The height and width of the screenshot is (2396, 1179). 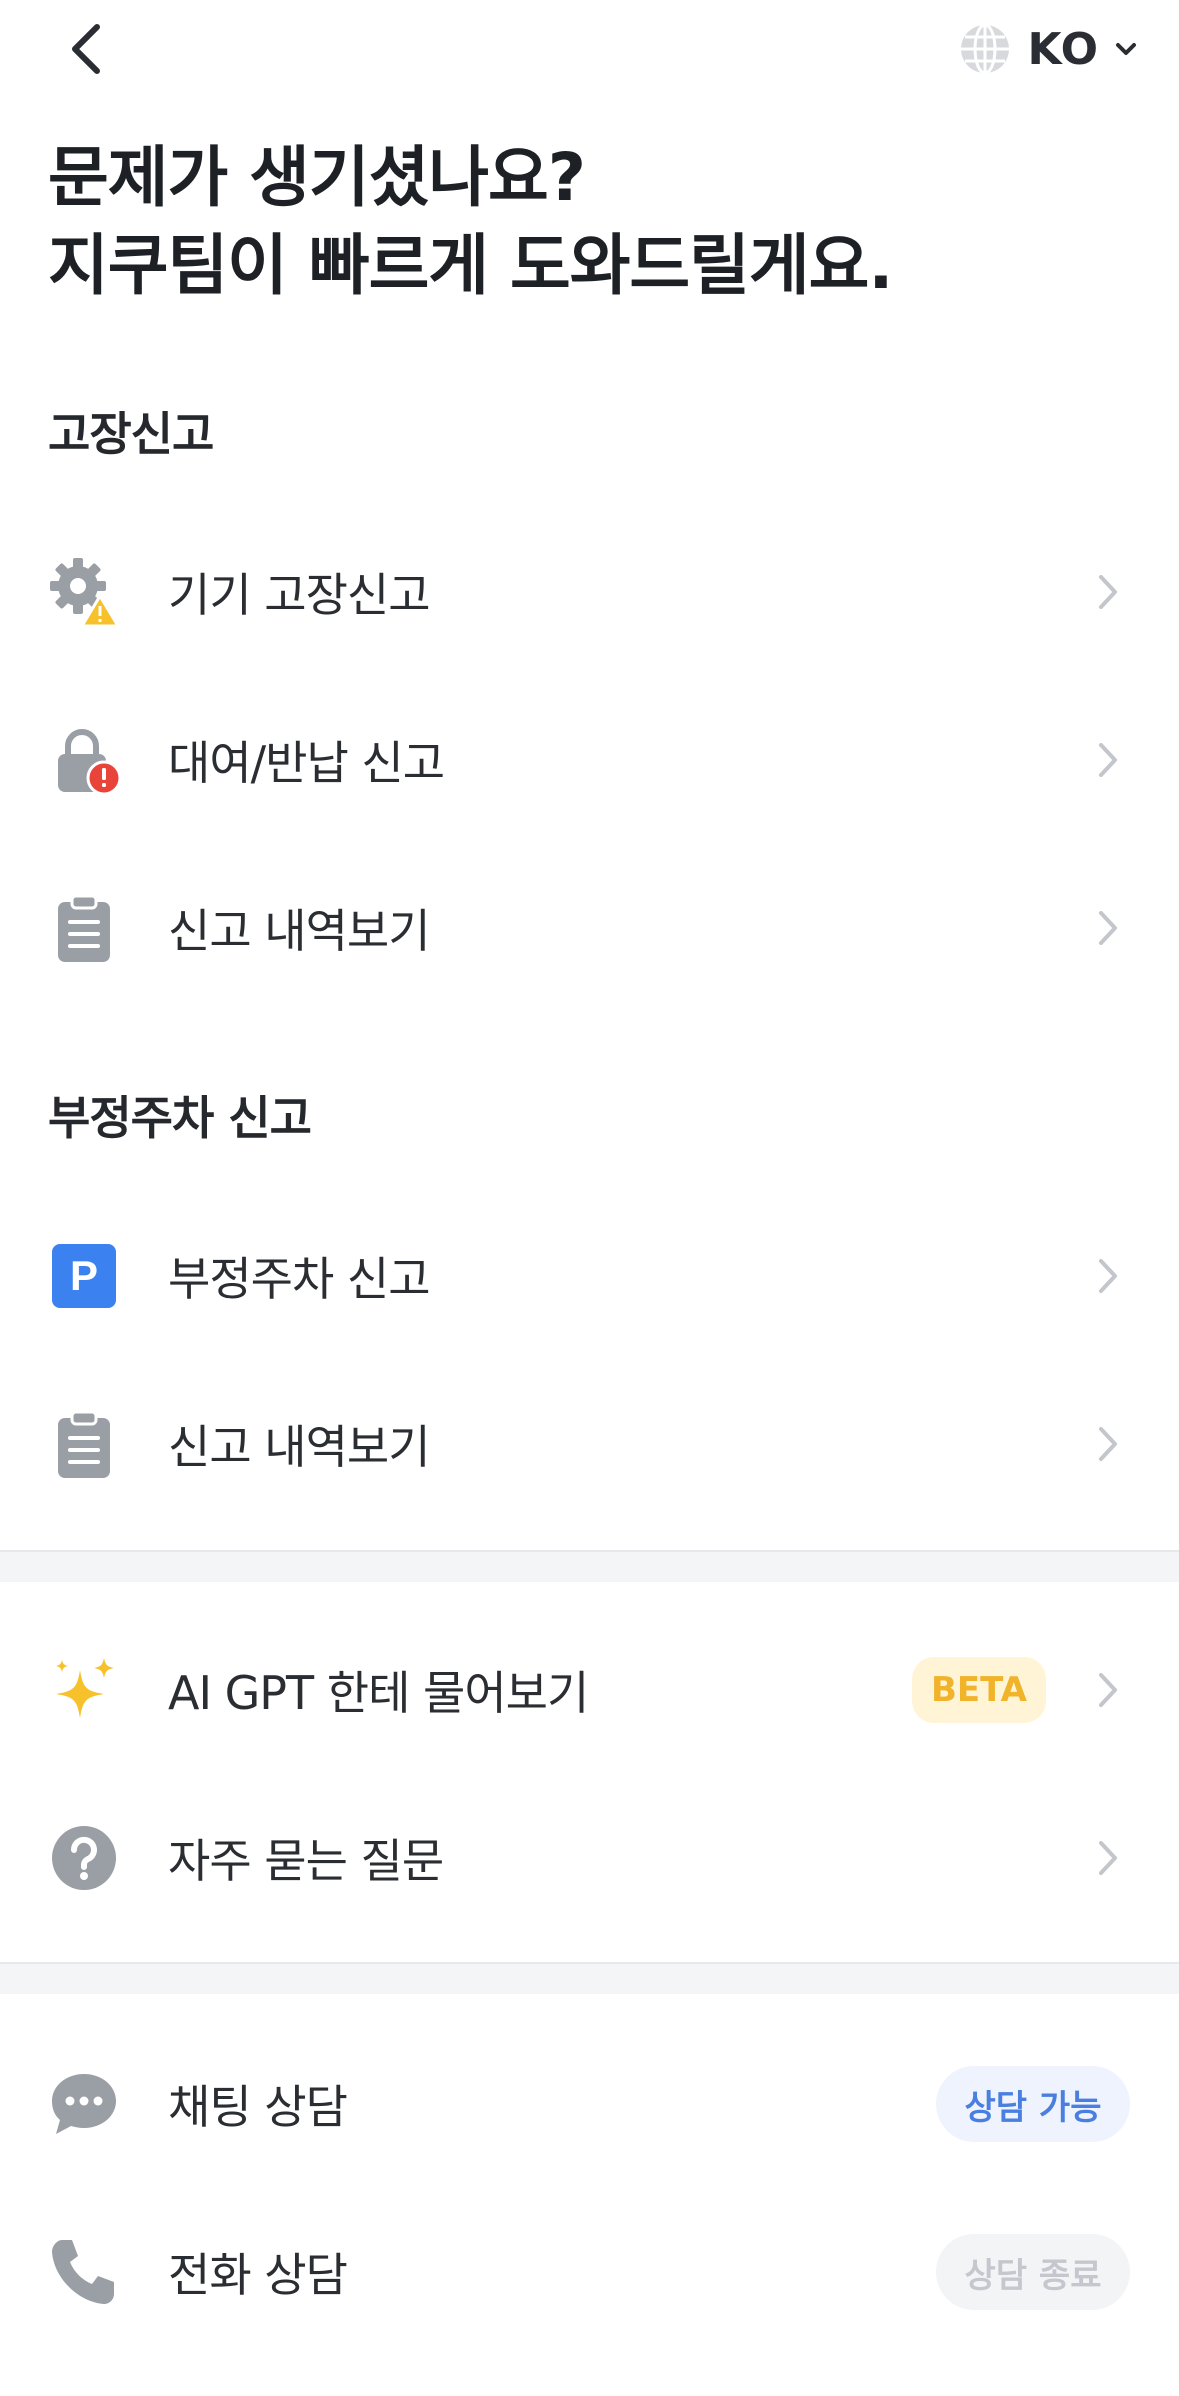 I want to click on page-title-line-2: 지쿠팀이 빠르게 도와드릴게요., so click(x=470, y=265).